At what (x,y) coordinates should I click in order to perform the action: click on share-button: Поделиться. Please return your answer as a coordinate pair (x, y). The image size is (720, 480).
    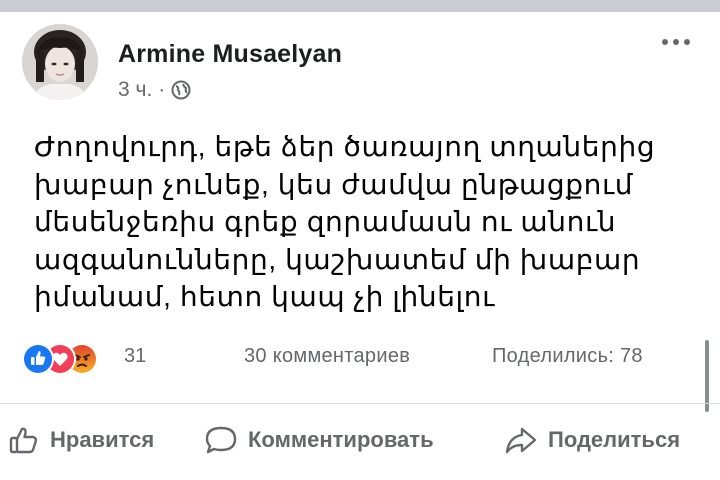
    Looking at the image, I should click on (592, 440).